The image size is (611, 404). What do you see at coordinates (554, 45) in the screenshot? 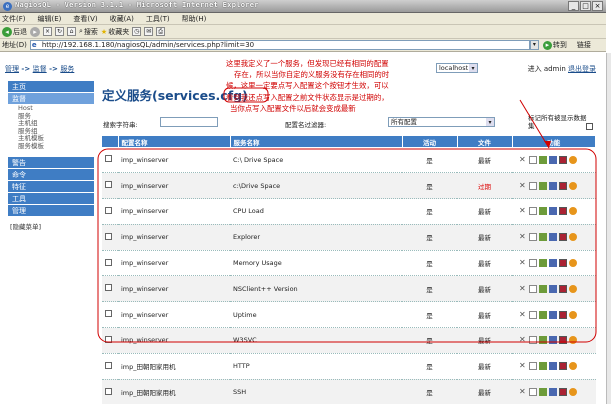
I see `go-button: ▸ 转到` at bounding box center [554, 45].